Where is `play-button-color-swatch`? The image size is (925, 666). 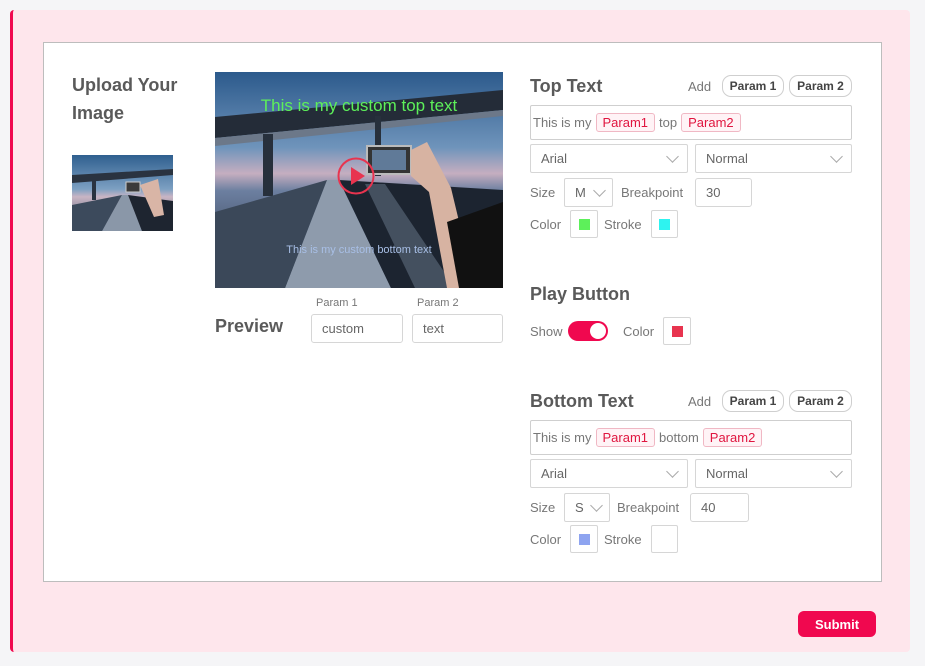 play-button-color-swatch is located at coordinates (677, 331).